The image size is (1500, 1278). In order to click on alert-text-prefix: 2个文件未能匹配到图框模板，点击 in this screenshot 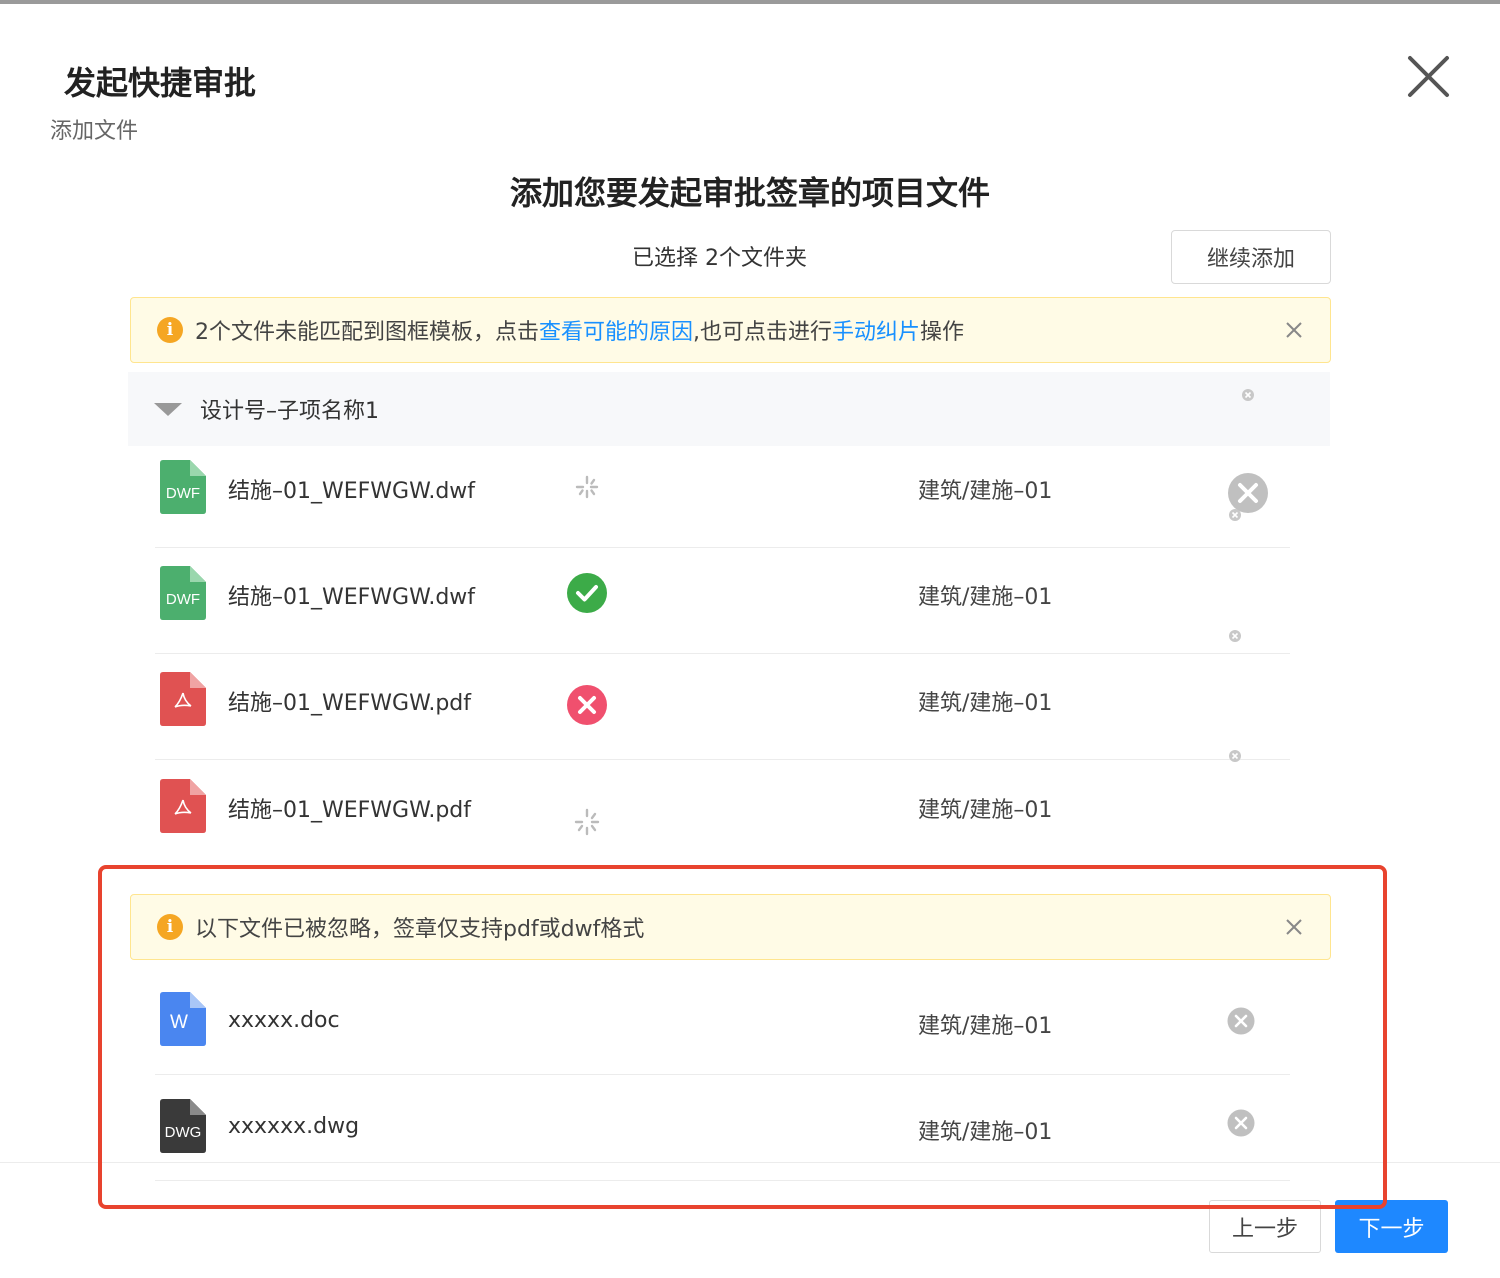, I will do `click(367, 332)`.